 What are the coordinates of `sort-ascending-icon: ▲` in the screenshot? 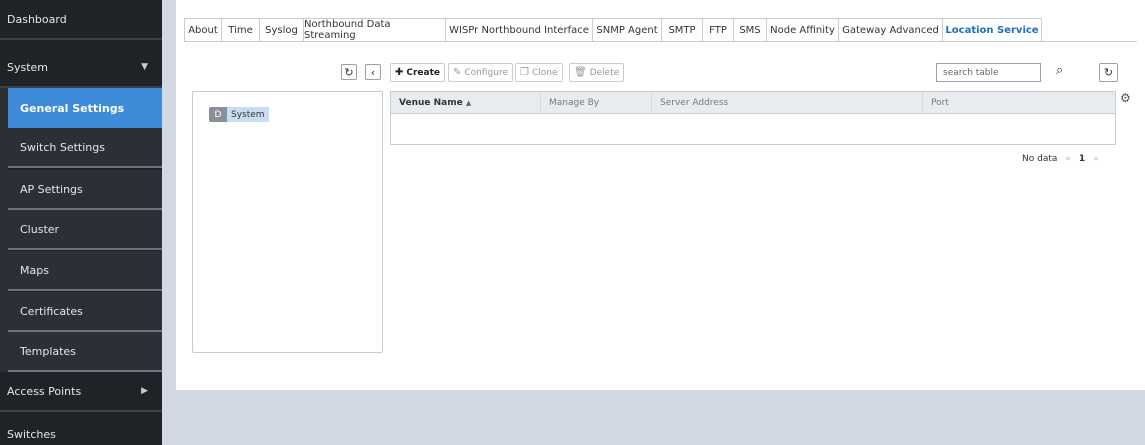 It's located at (468, 103).